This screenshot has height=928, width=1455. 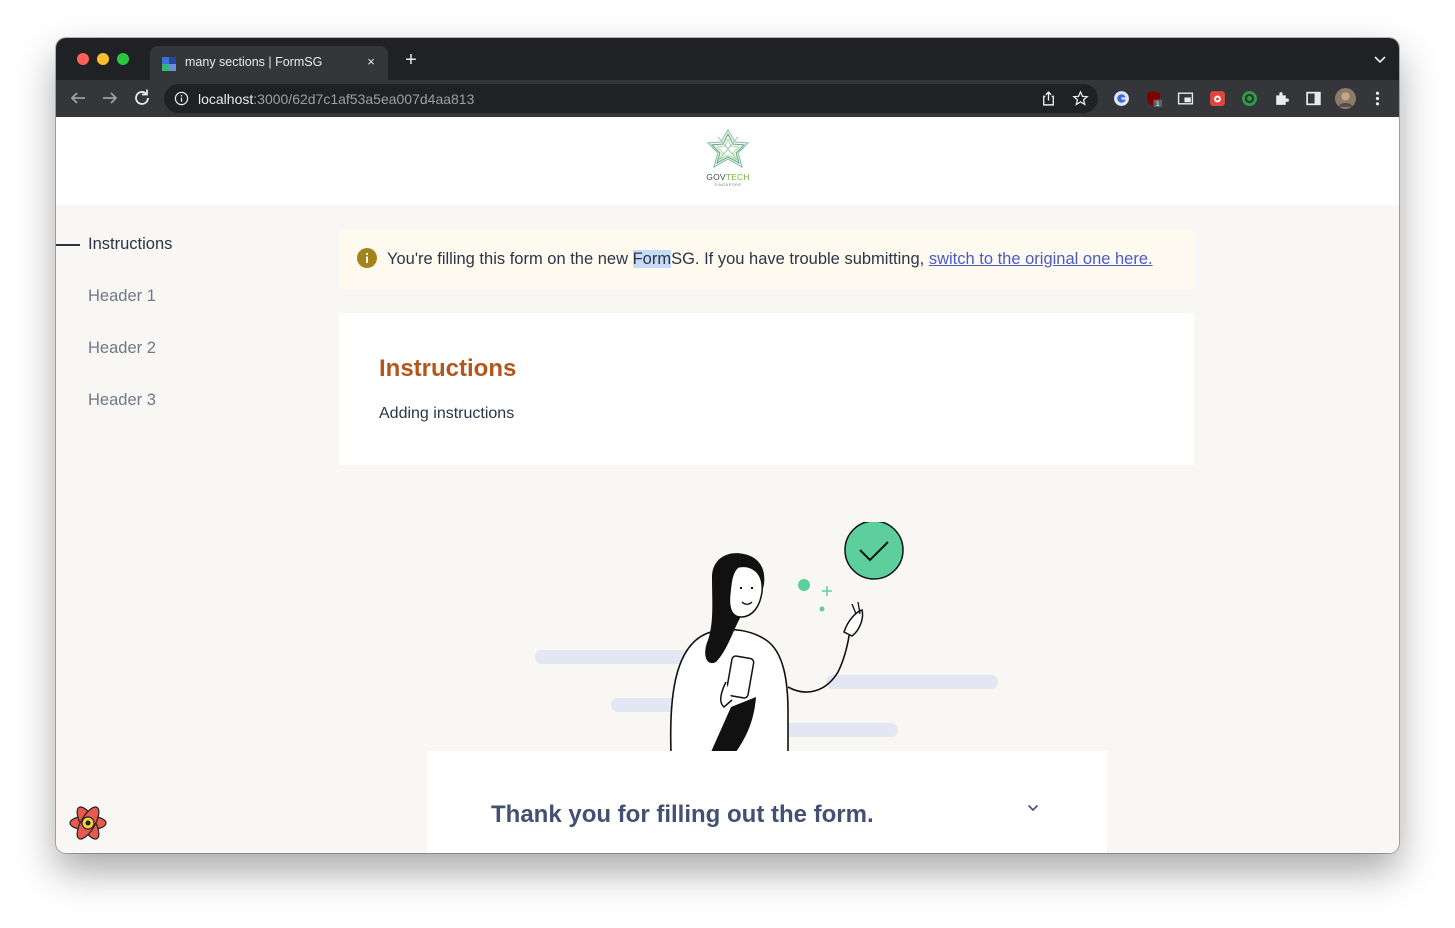 What do you see at coordinates (1249, 98) in the screenshot?
I see `target-extension-icon` at bounding box center [1249, 98].